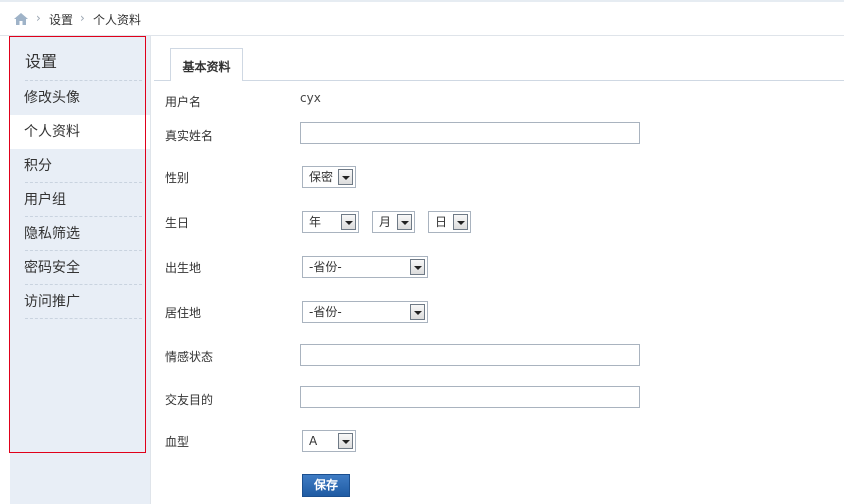 This screenshot has width=844, height=504. What do you see at coordinates (183, 102) in the screenshot?
I see `username-label: 用户名` at bounding box center [183, 102].